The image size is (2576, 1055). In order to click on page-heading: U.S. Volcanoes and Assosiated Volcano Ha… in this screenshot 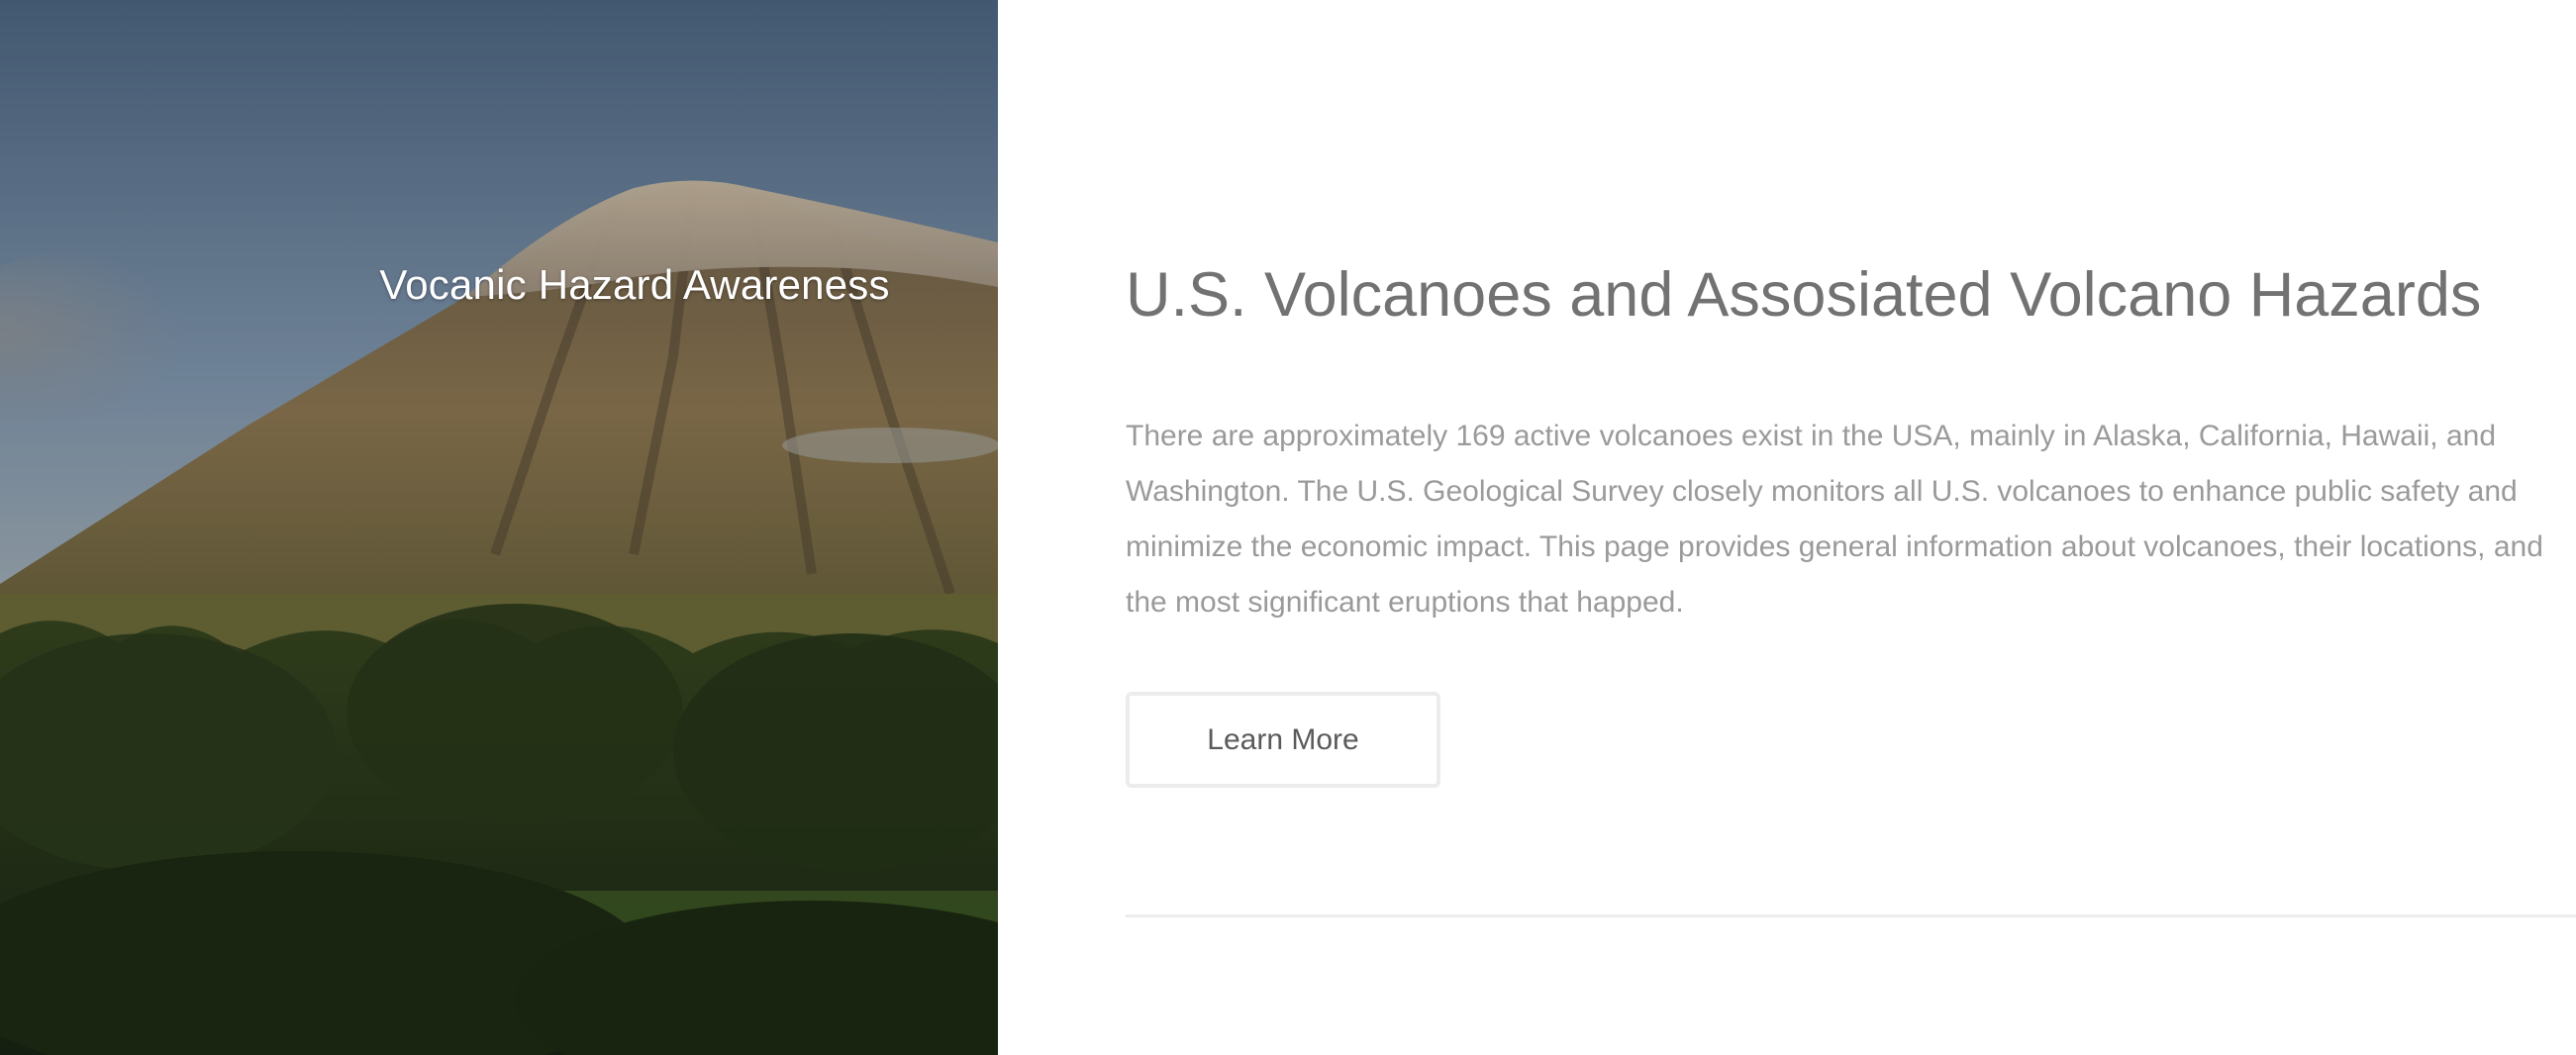, I will do `click(1804, 295)`.